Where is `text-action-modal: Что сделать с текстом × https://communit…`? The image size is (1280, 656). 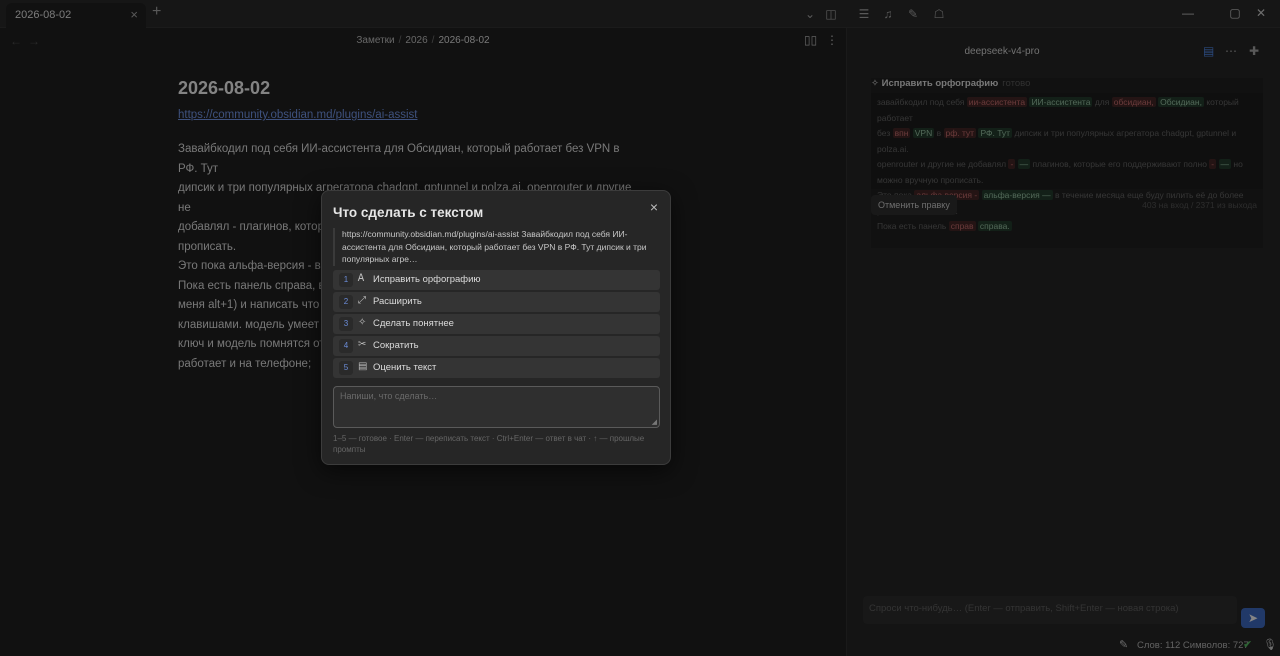
text-action-modal: Что сделать с текстом × https://communit… is located at coordinates (496, 327).